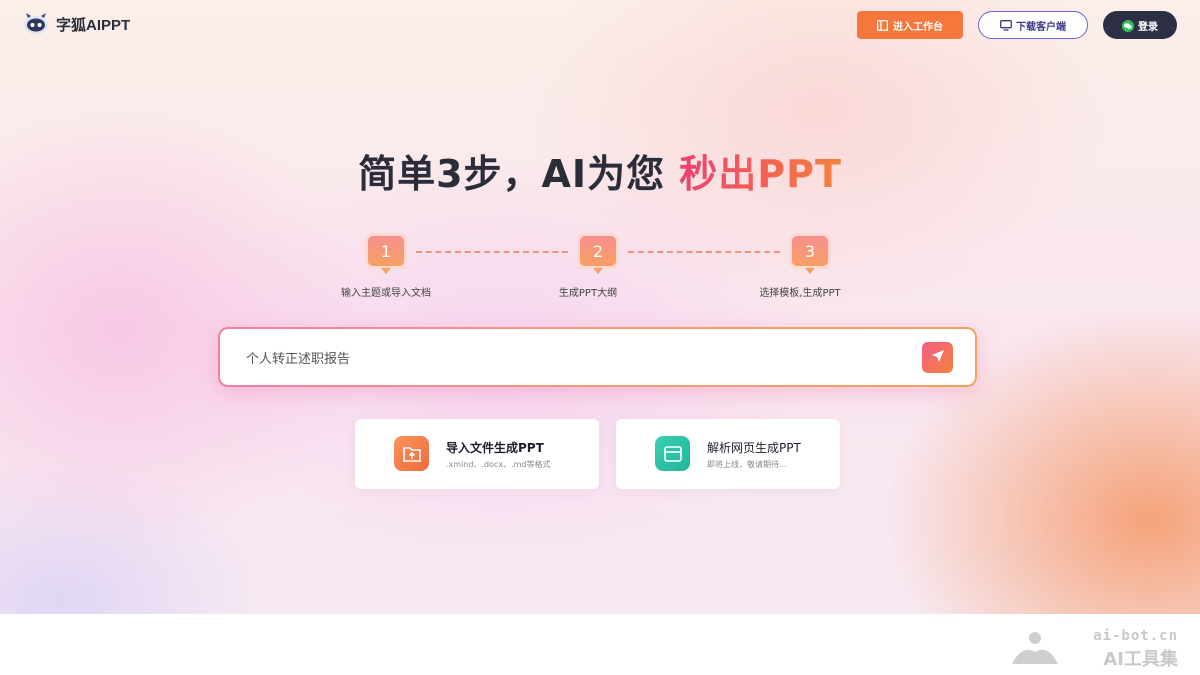 This screenshot has height=675, width=1200. Describe the element at coordinates (298, 357) in the screenshot. I see `topic-input-value: 个人转正述职报告` at that location.